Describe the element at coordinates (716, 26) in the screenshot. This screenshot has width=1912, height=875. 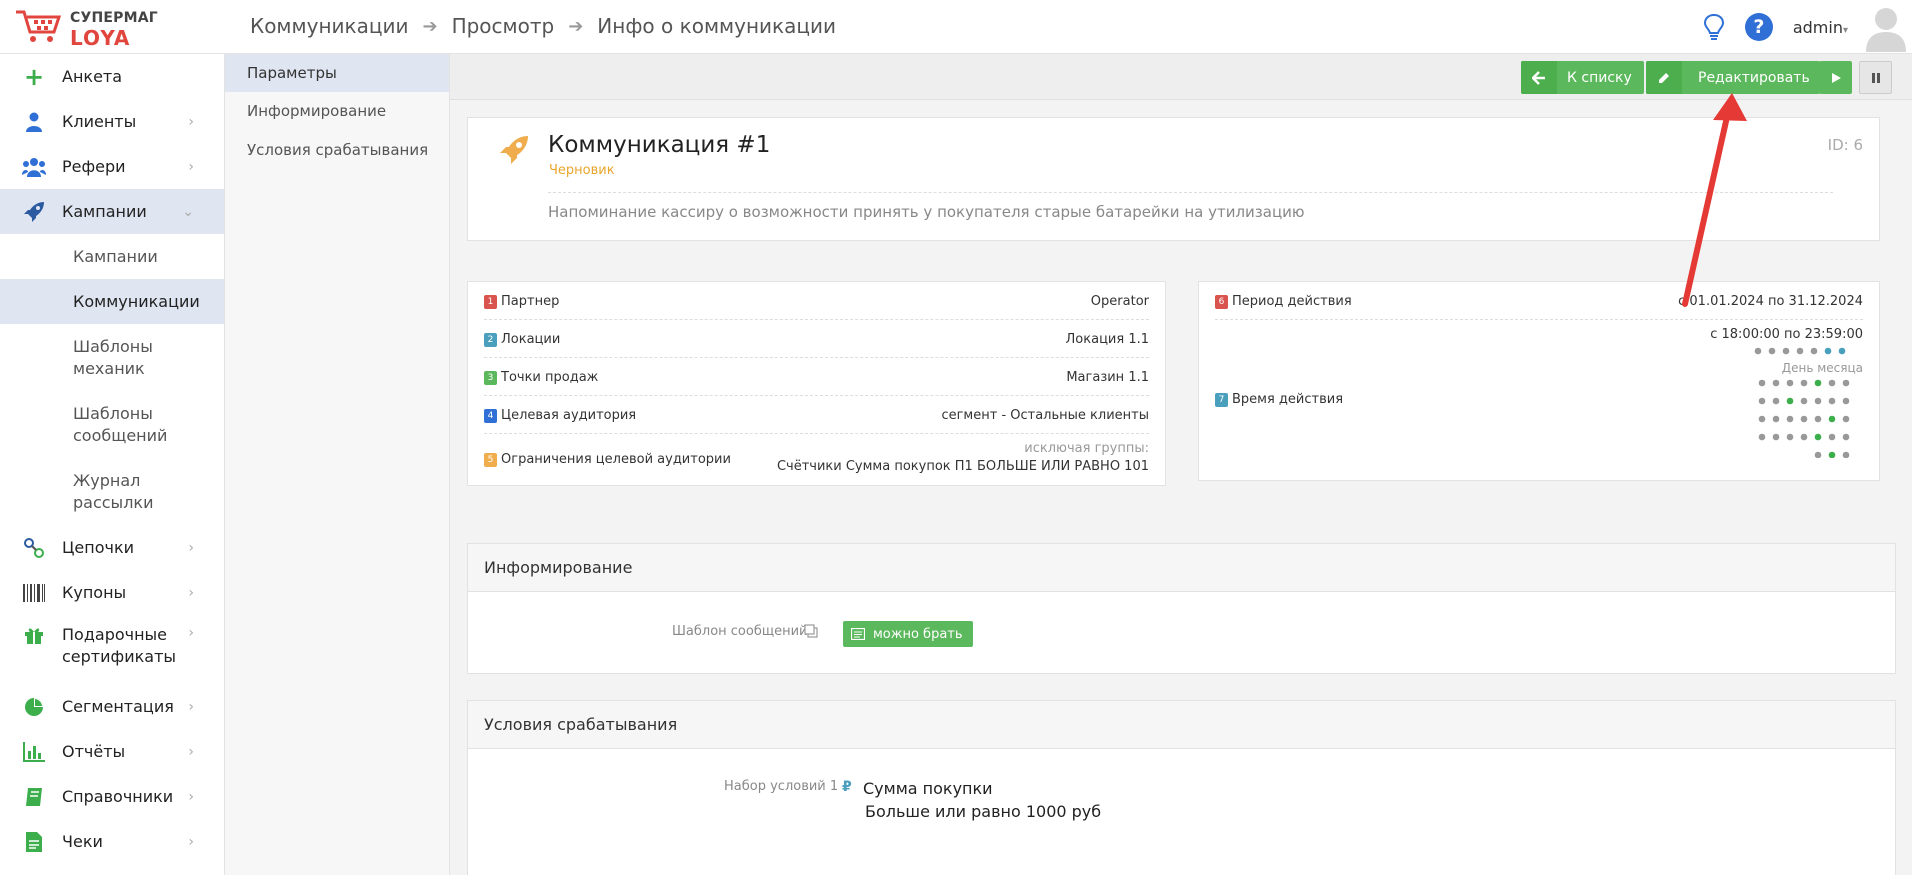
I see `breadcrumb-current: Инфо о коммуникации` at that location.